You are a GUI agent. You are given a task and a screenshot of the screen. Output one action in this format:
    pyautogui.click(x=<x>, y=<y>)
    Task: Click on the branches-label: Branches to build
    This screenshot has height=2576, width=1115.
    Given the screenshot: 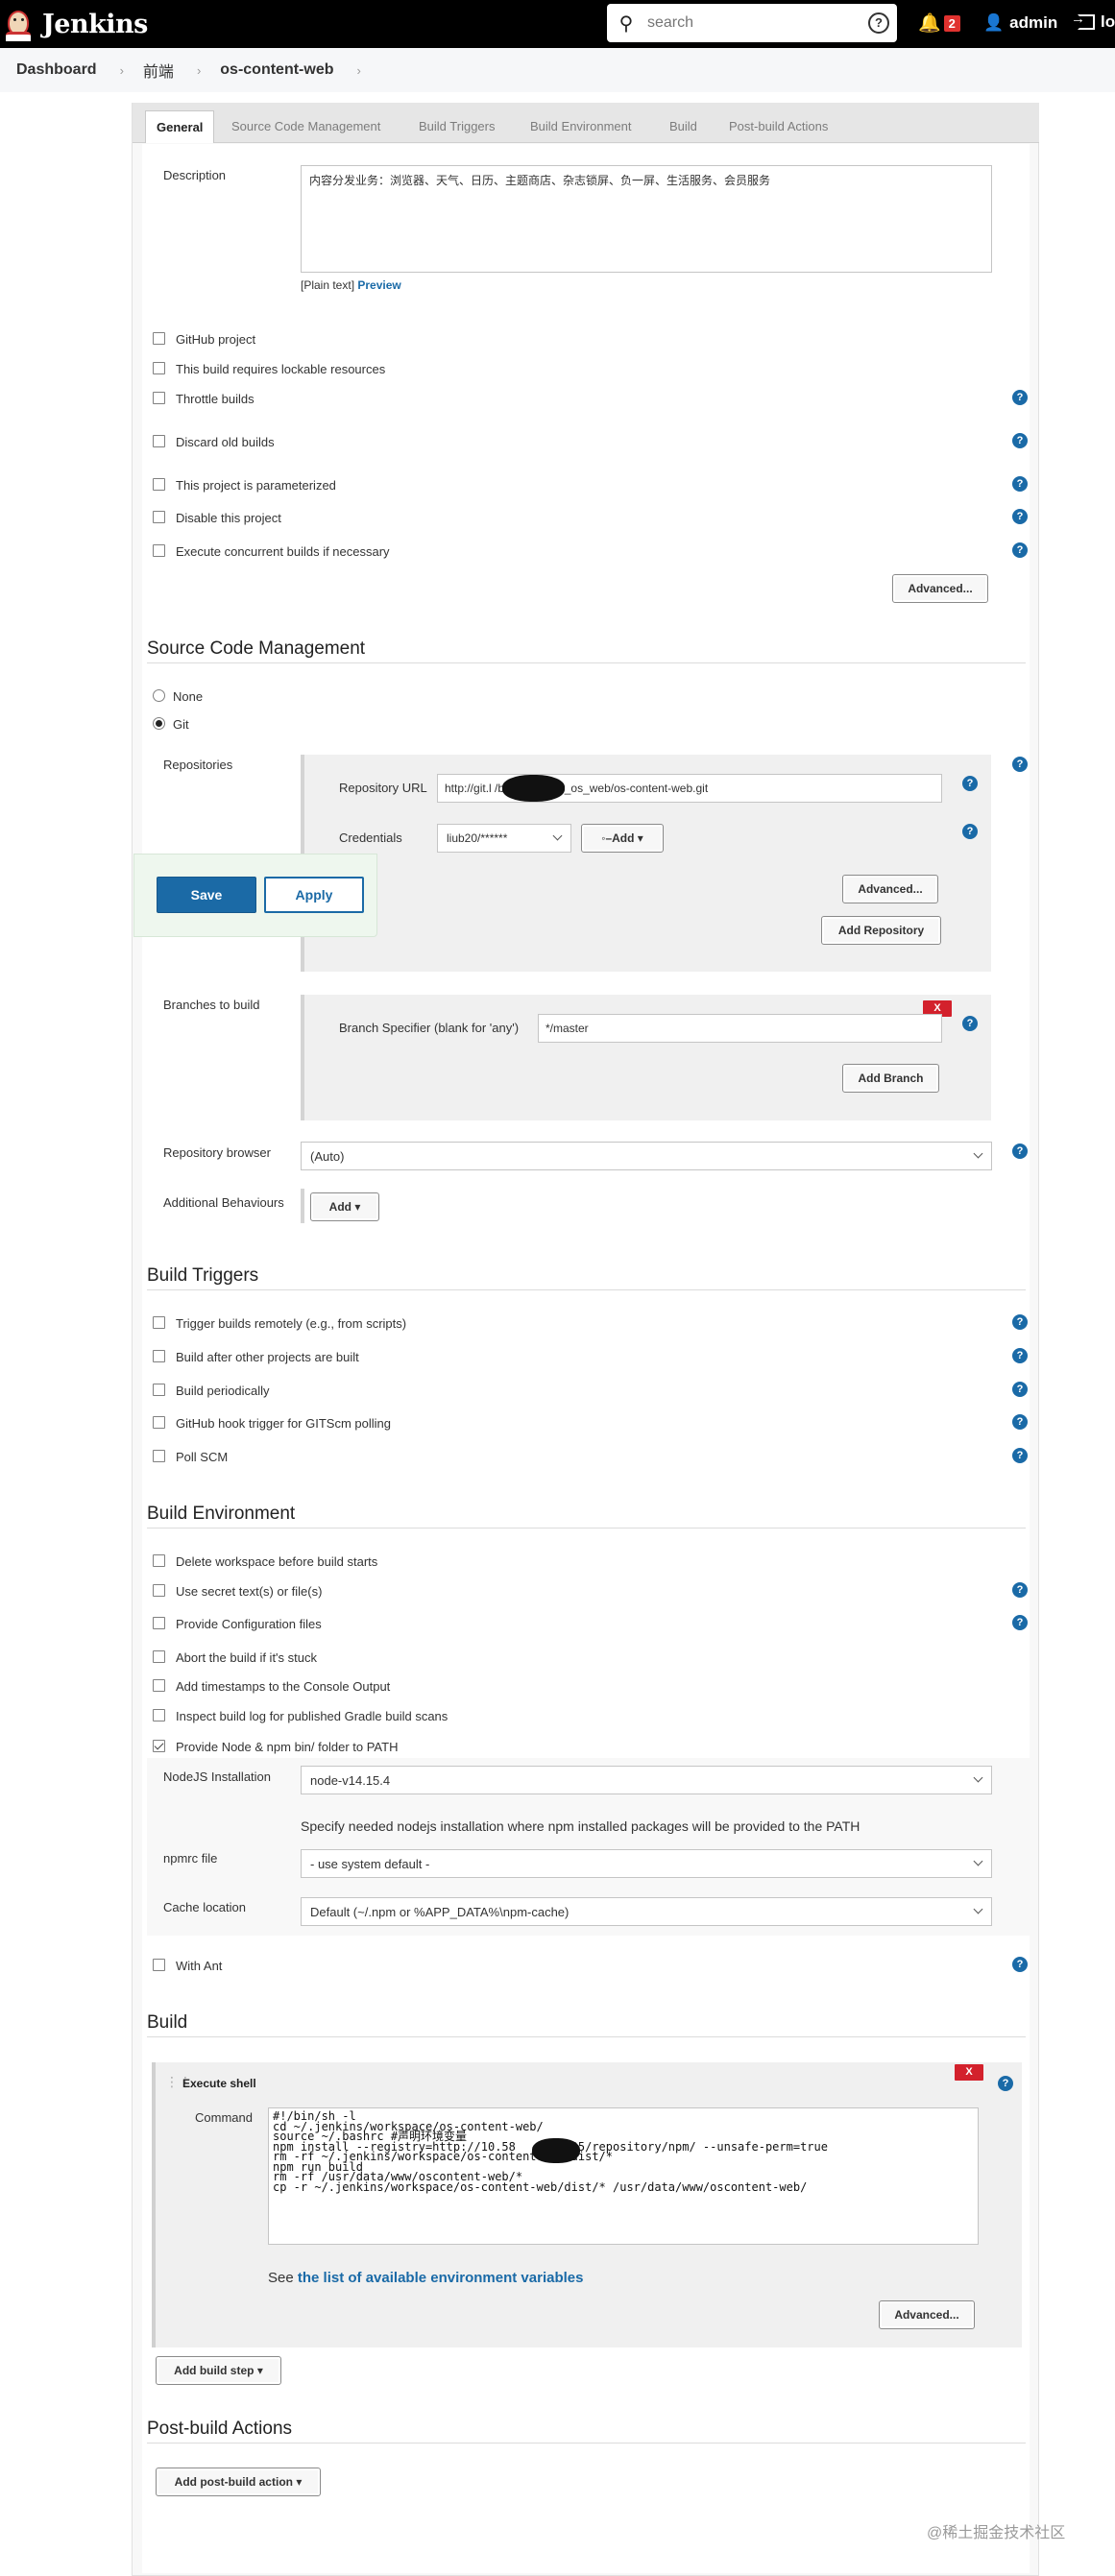 What is the action you would take?
    pyautogui.click(x=211, y=1005)
    